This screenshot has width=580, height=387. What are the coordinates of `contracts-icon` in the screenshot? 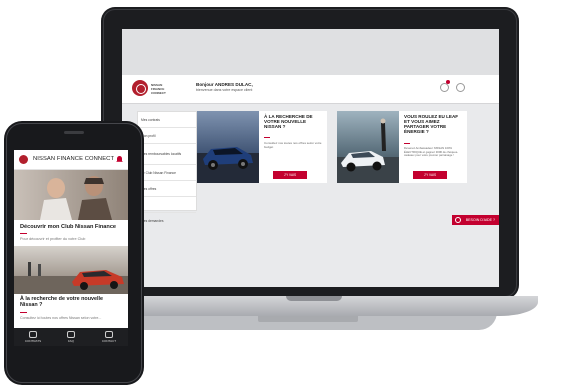 It's located at (33, 334).